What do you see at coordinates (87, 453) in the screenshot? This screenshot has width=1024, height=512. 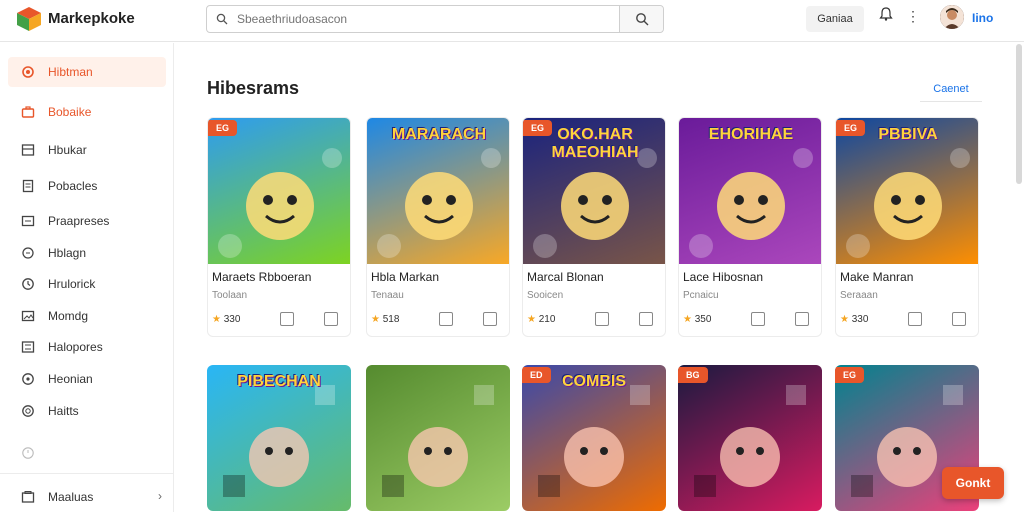 I see `sidebar-item-extra` at bounding box center [87, 453].